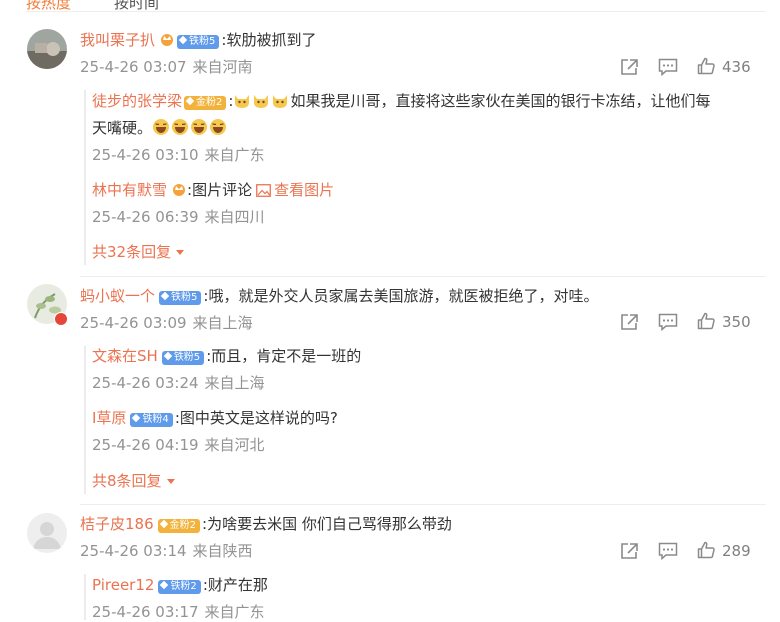  Describe the element at coordinates (234, 445) in the screenshot. I see `reply-location: 来自河北` at that location.